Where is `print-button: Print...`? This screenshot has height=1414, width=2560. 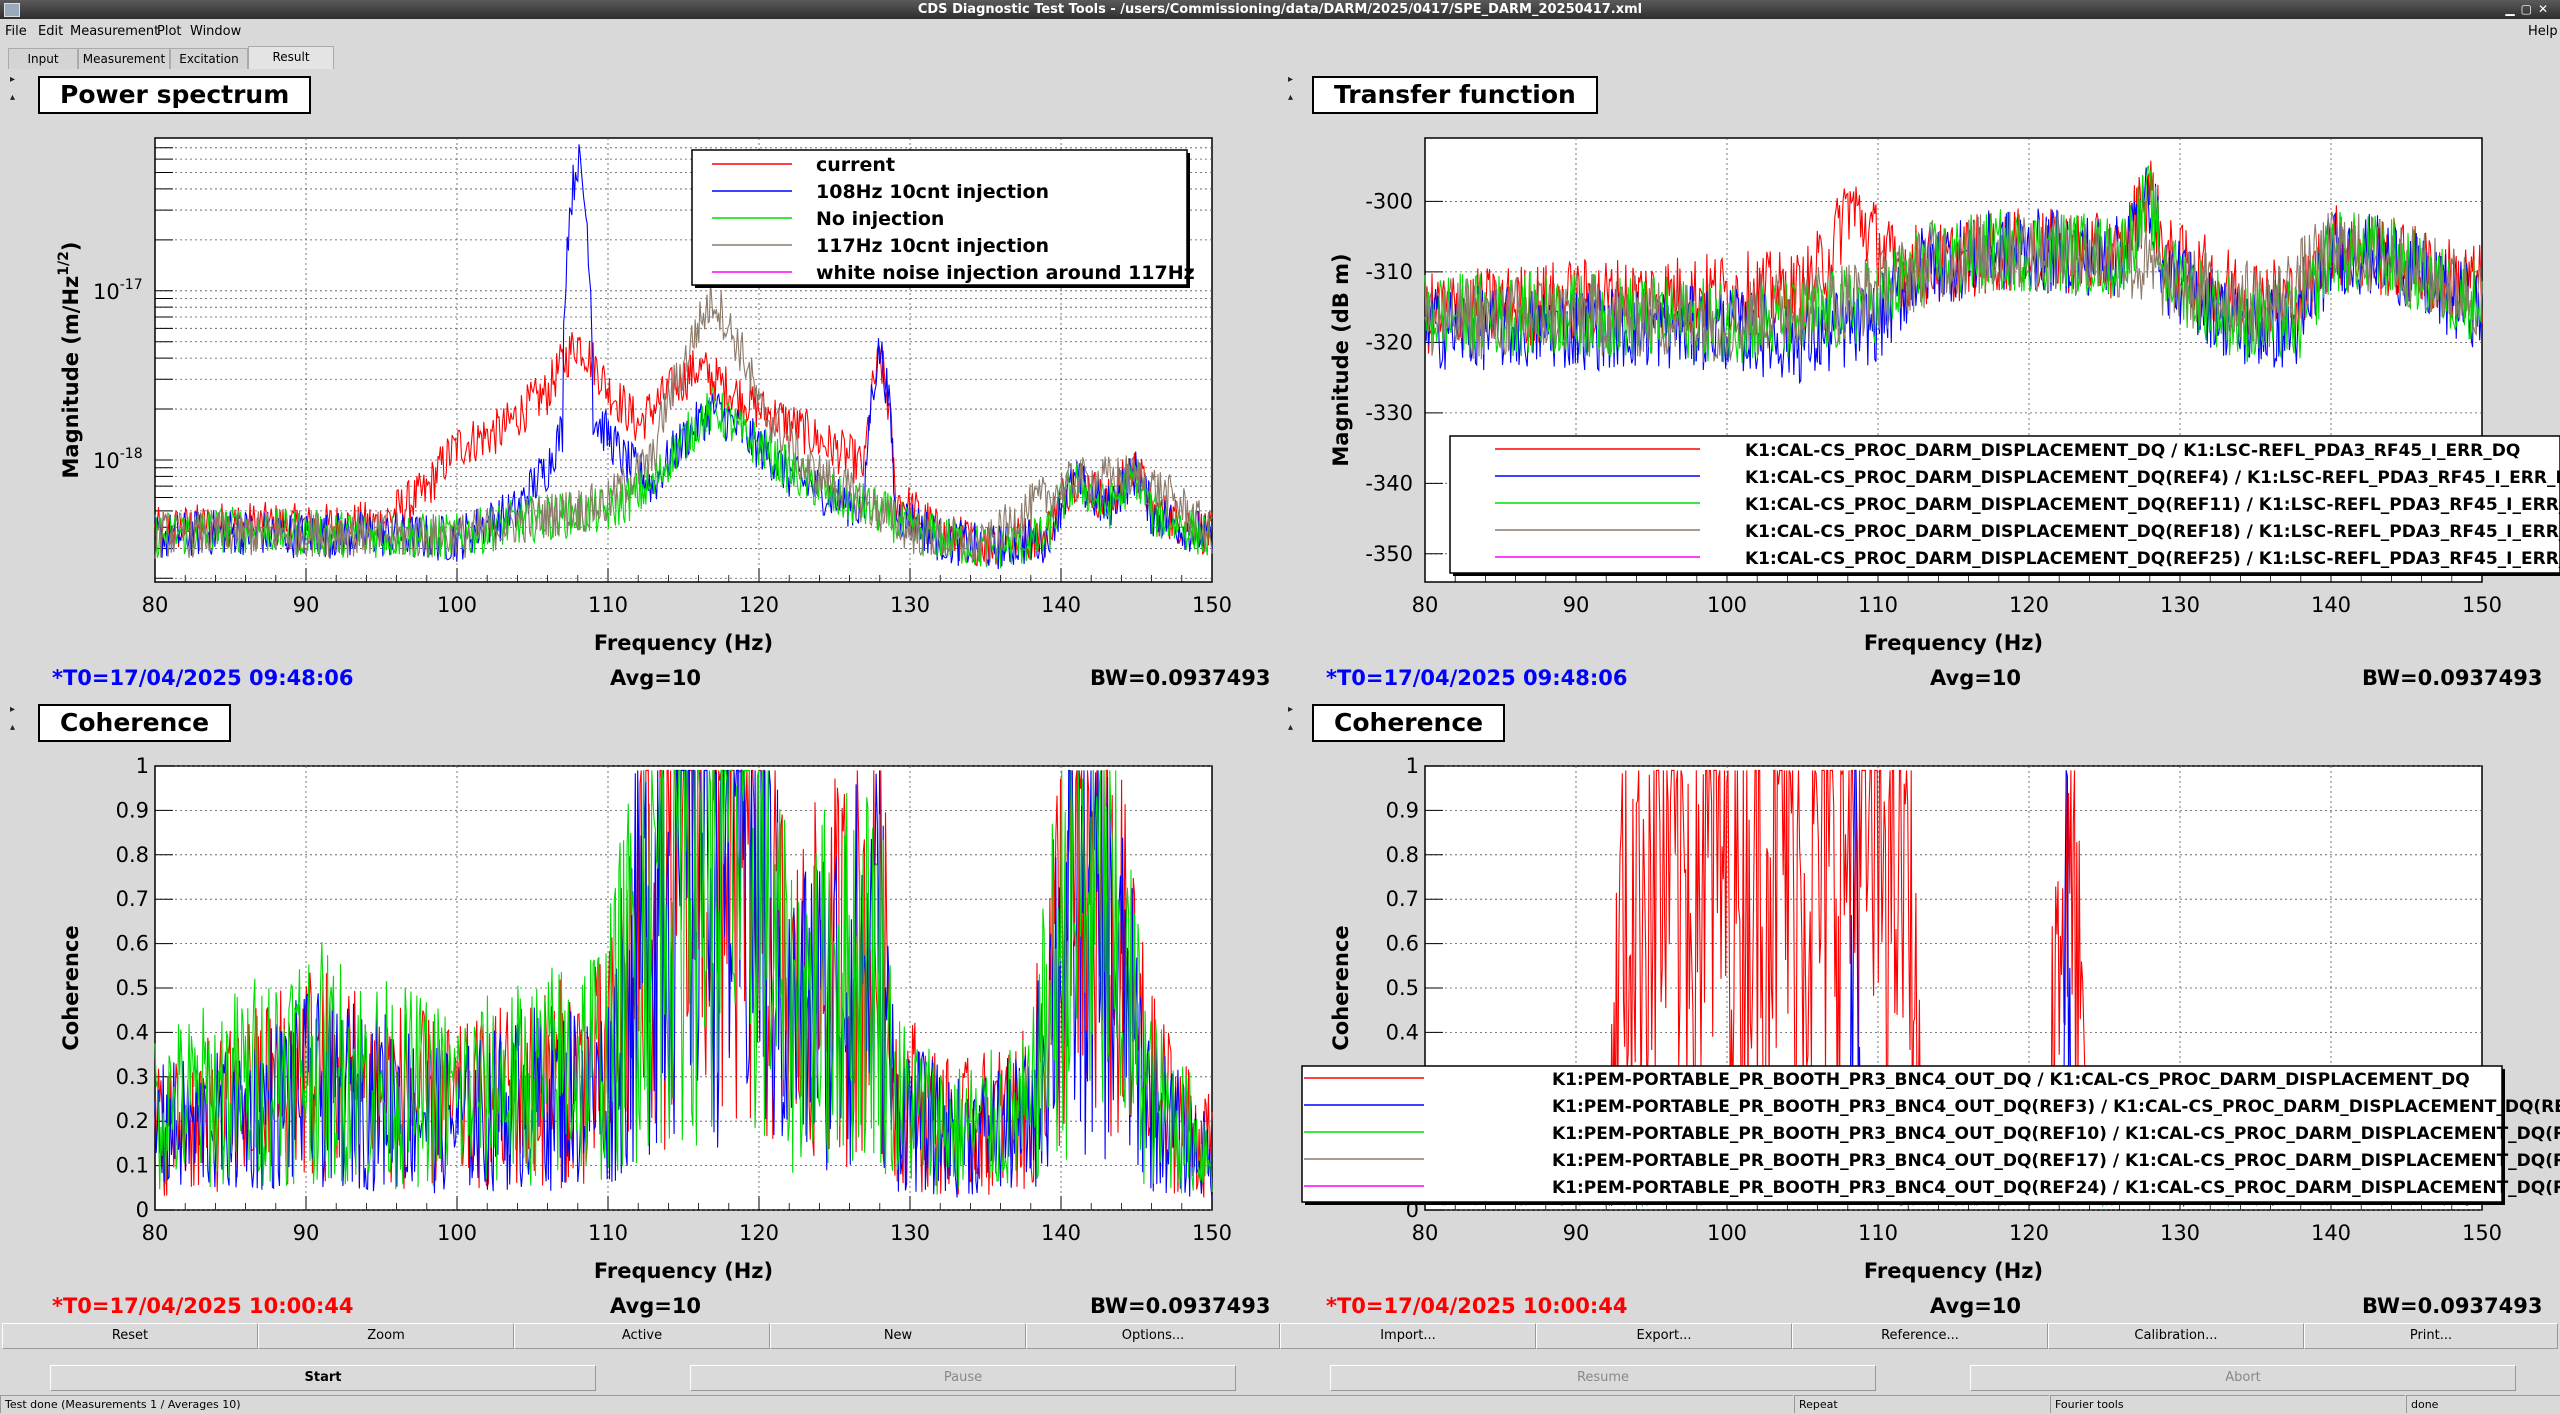 print-button: Print... is located at coordinates (2431, 1336).